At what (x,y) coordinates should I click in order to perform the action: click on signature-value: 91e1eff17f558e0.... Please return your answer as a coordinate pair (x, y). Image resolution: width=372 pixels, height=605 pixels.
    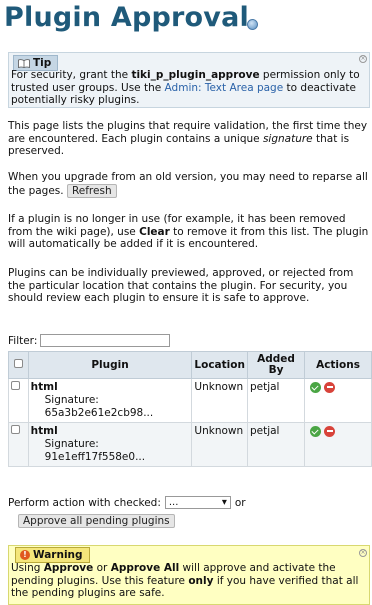
    Looking at the image, I should click on (95, 457).